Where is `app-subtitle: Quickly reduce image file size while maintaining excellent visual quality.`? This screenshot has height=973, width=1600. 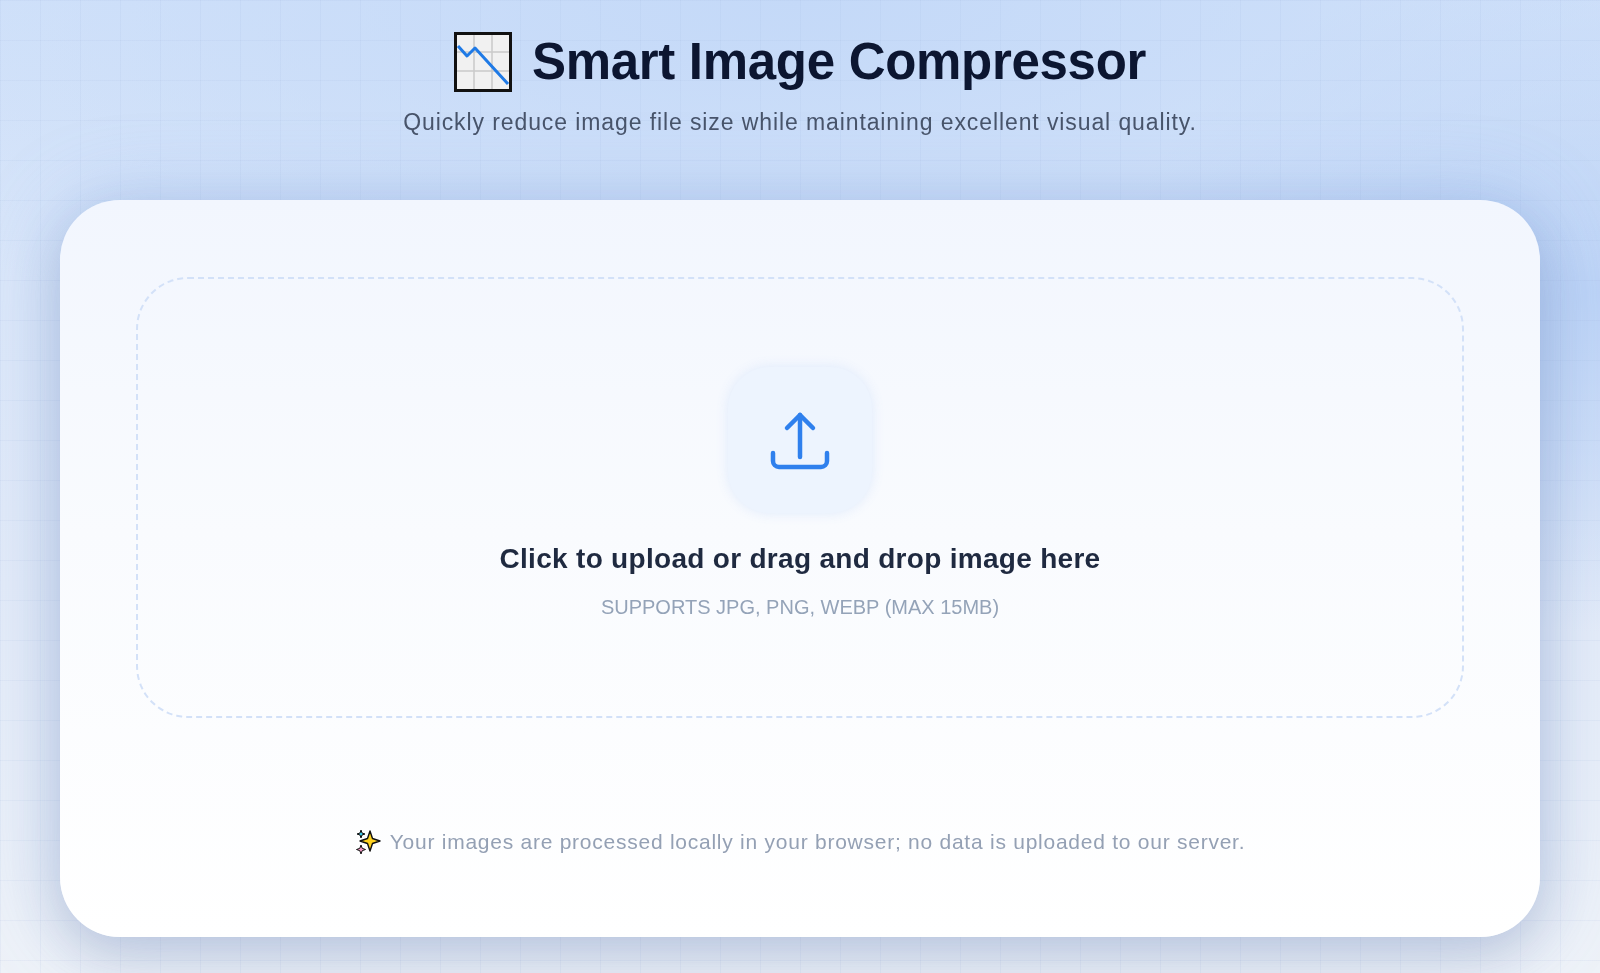 app-subtitle: Quickly reduce image file size while maintaining excellent visual quality. is located at coordinates (800, 122).